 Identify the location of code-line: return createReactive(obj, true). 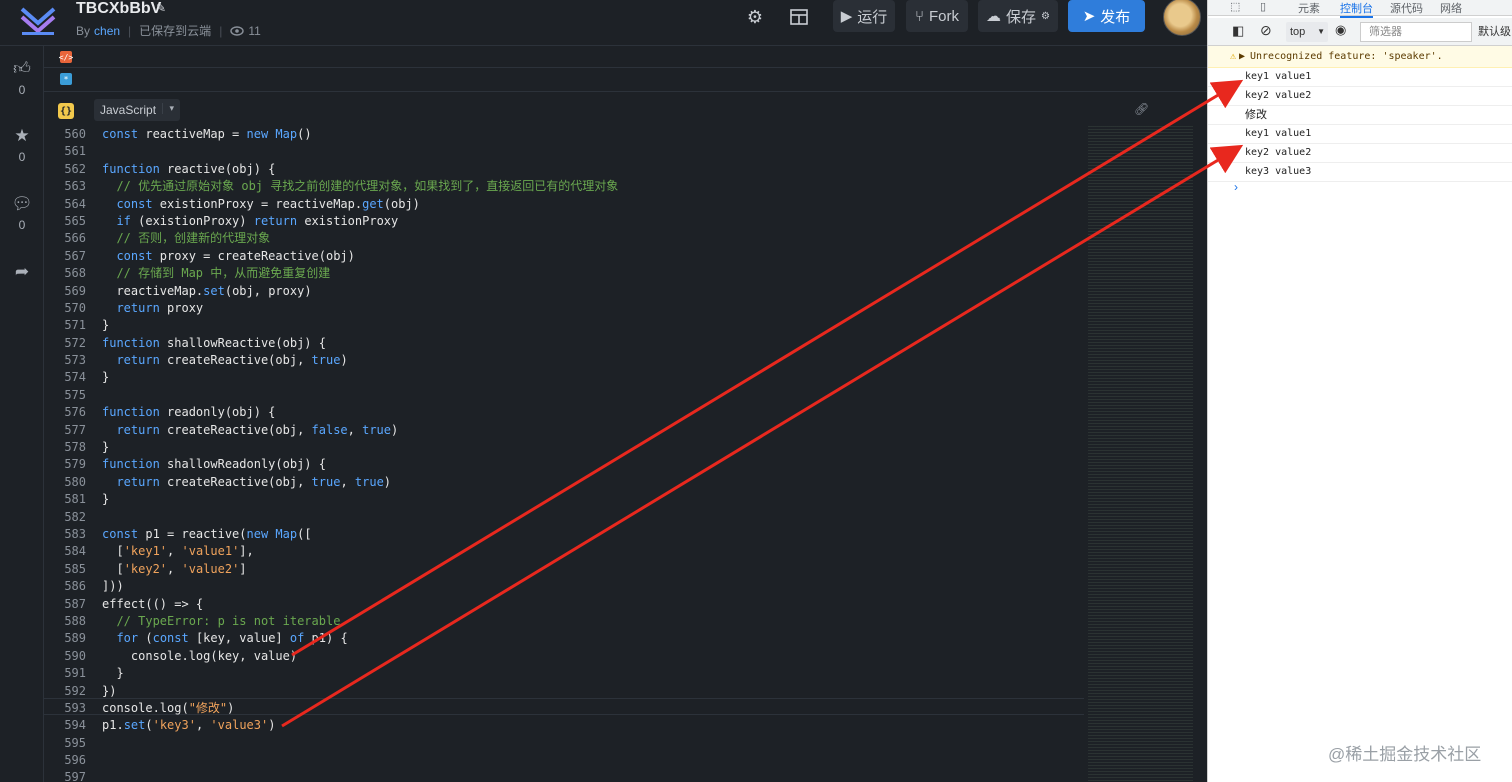
(360, 360).